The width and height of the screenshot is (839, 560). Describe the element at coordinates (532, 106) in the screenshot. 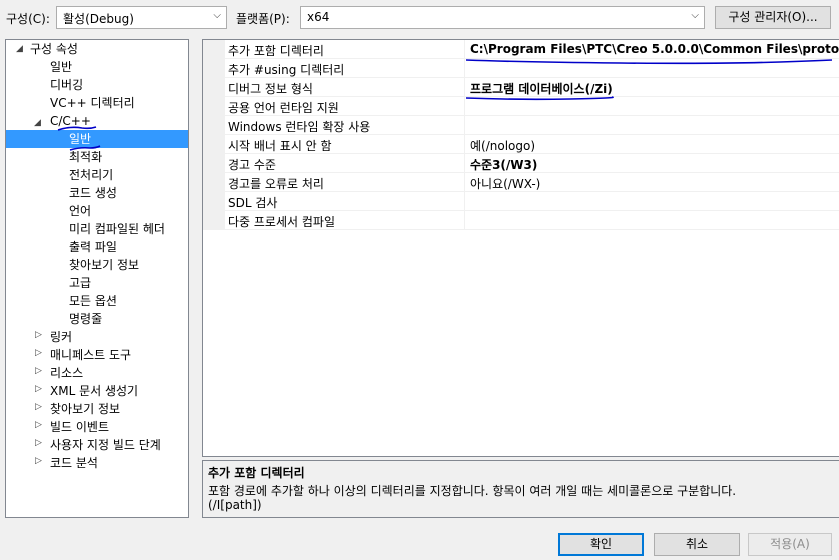

I see `property-row: 공용 언어 런타임 지원` at that location.